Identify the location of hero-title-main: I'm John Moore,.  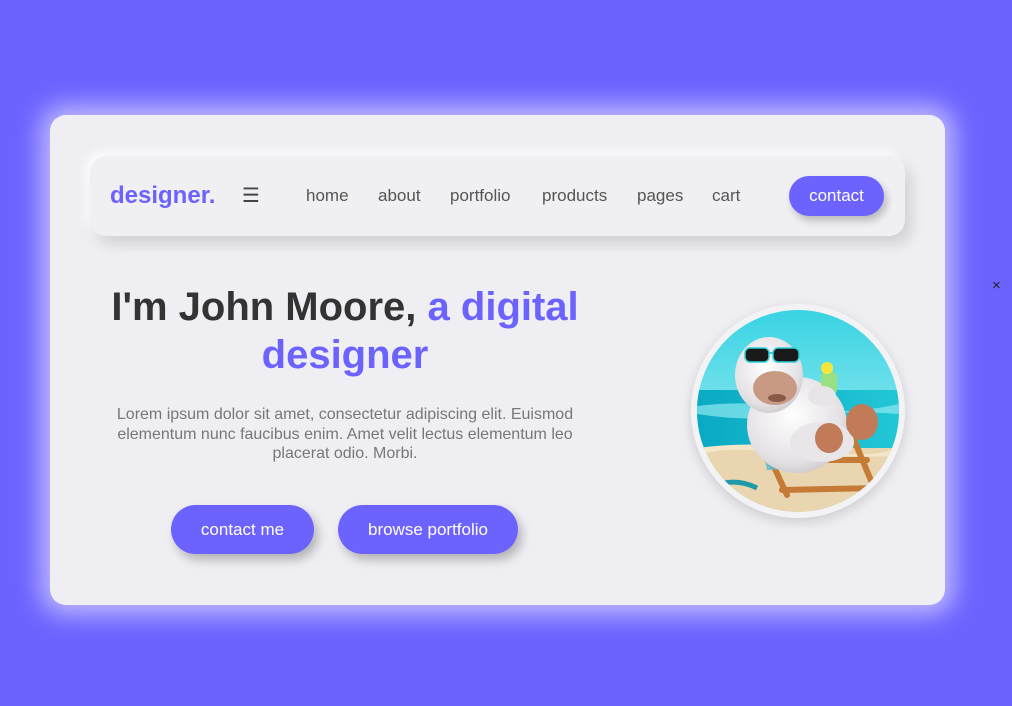
(269, 307).